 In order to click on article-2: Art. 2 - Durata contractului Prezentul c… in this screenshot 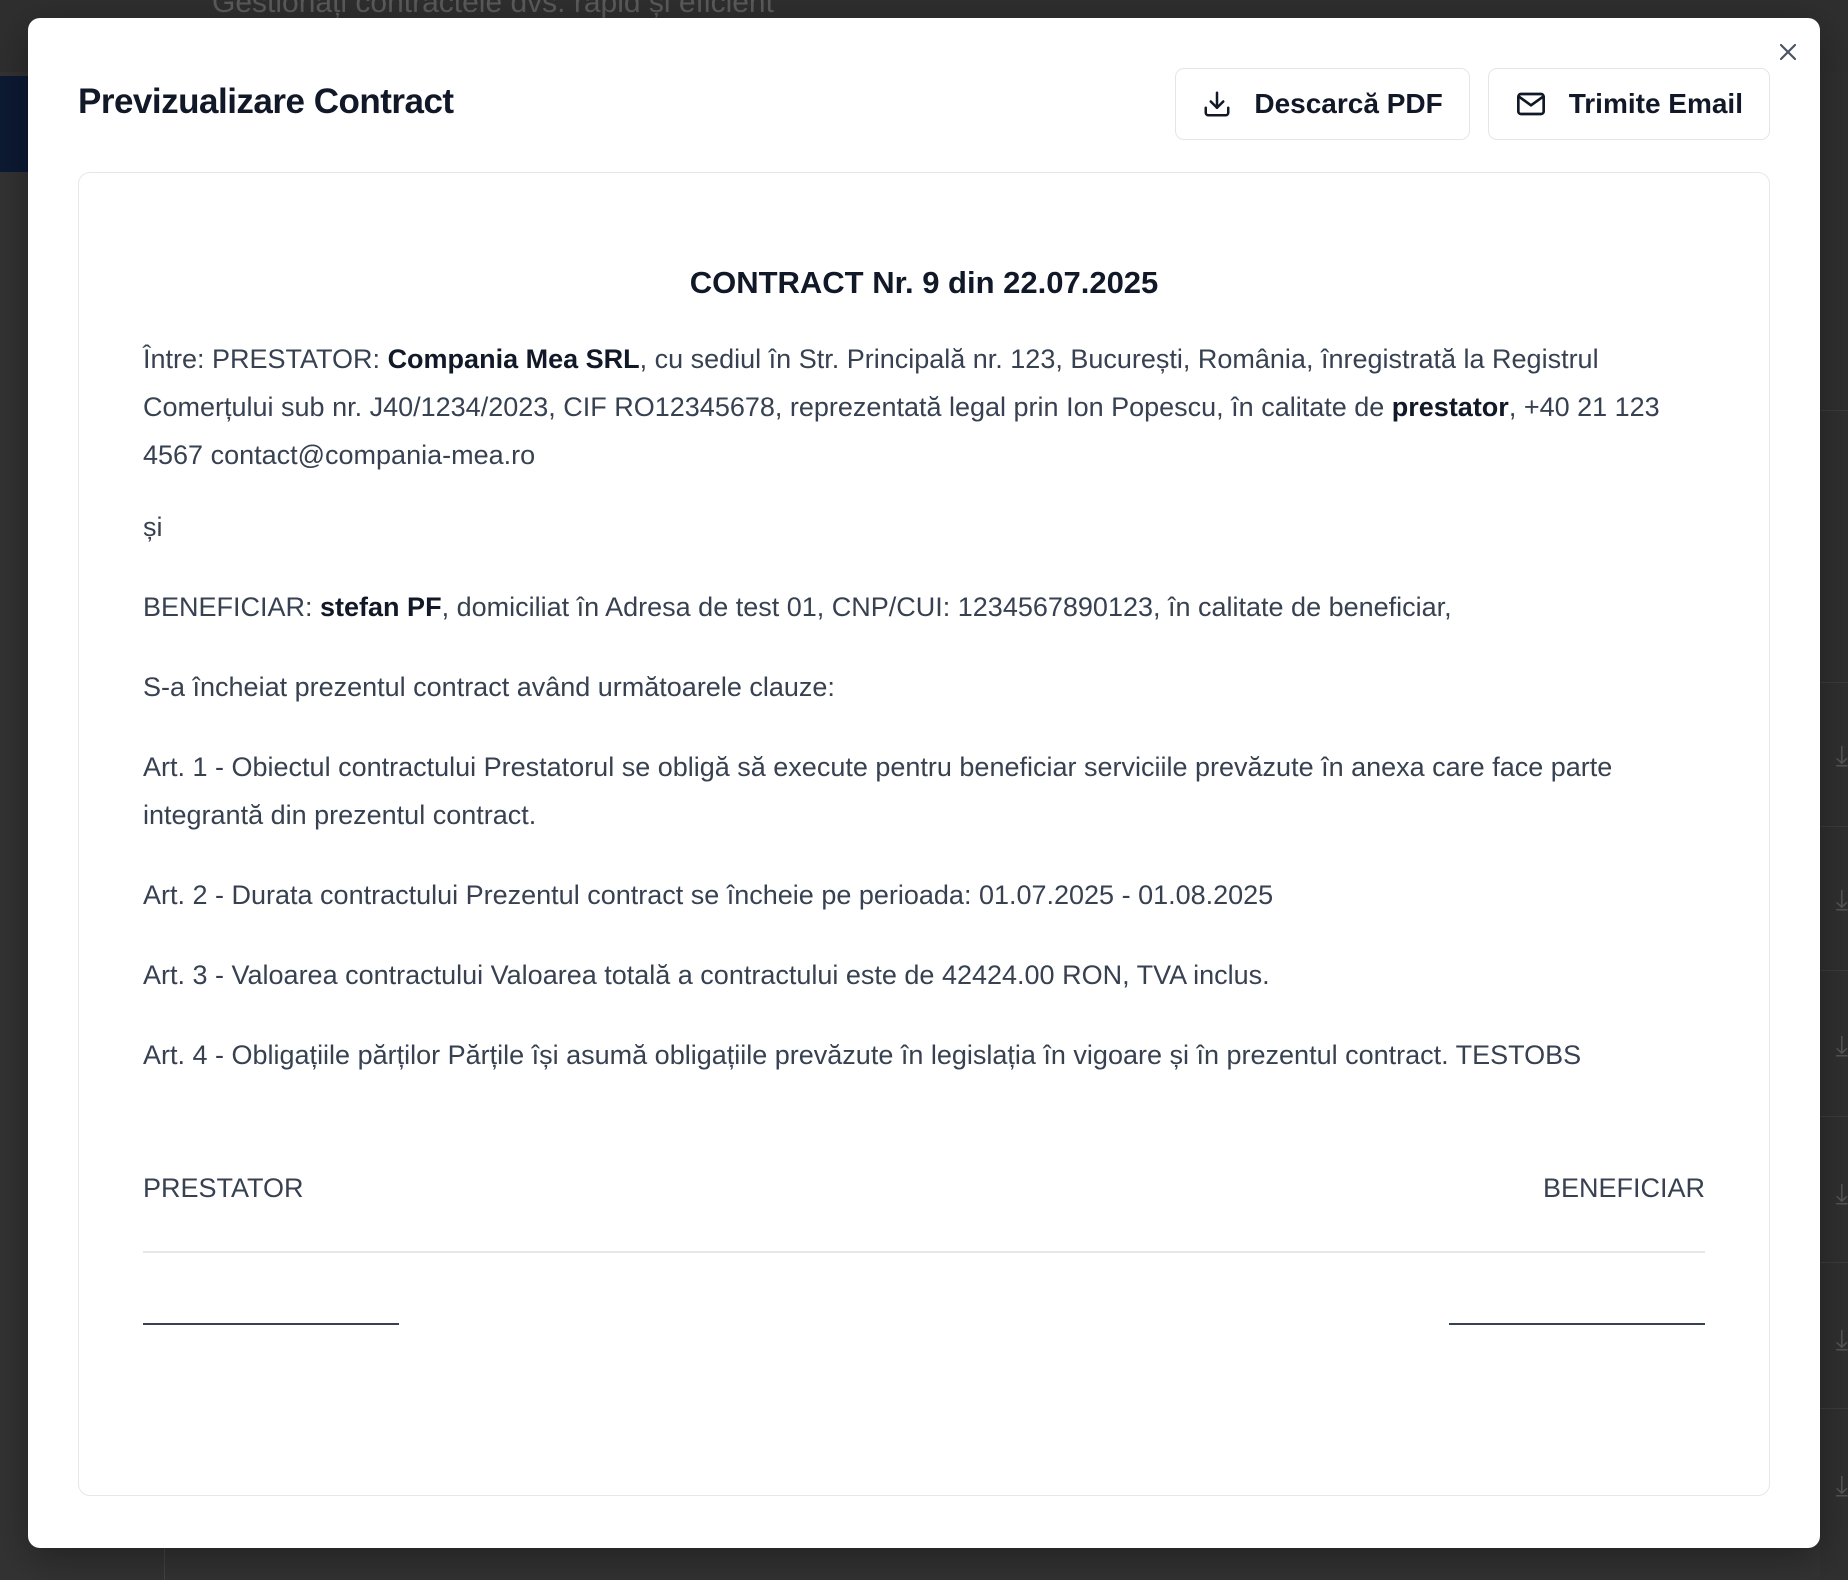, I will do `click(708, 895)`.